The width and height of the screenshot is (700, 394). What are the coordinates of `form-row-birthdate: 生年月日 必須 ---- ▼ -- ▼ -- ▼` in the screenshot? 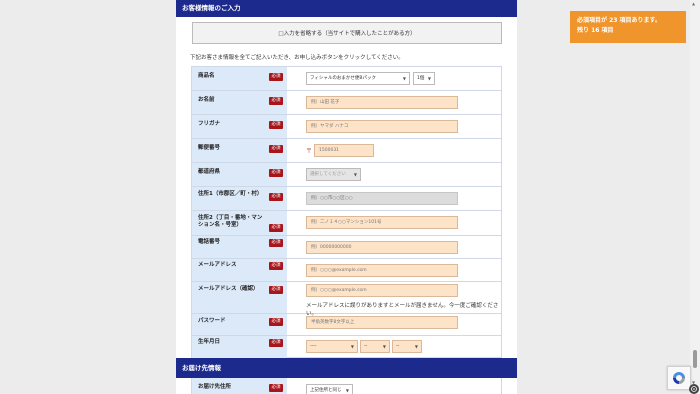 It's located at (346, 347).